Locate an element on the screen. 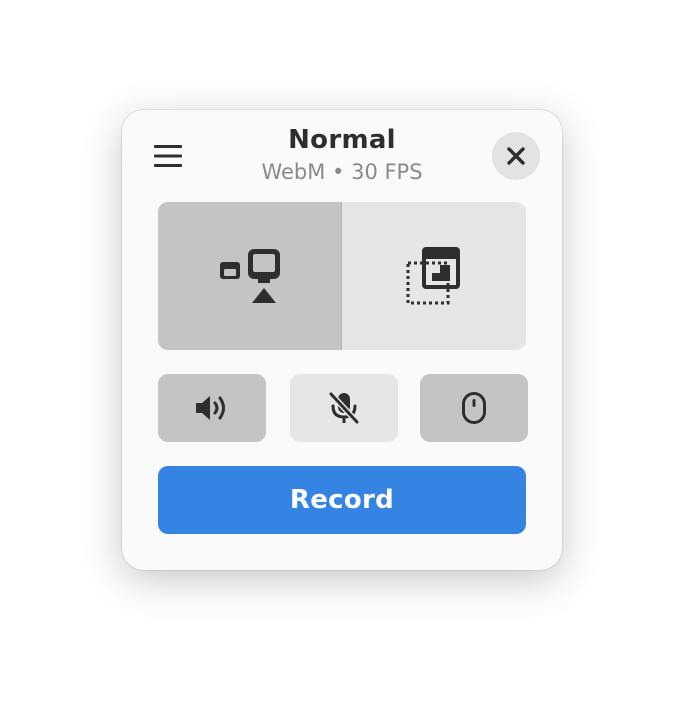 The height and width of the screenshot is (704, 684). selection-area-icon is located at coordinates (434, 276).